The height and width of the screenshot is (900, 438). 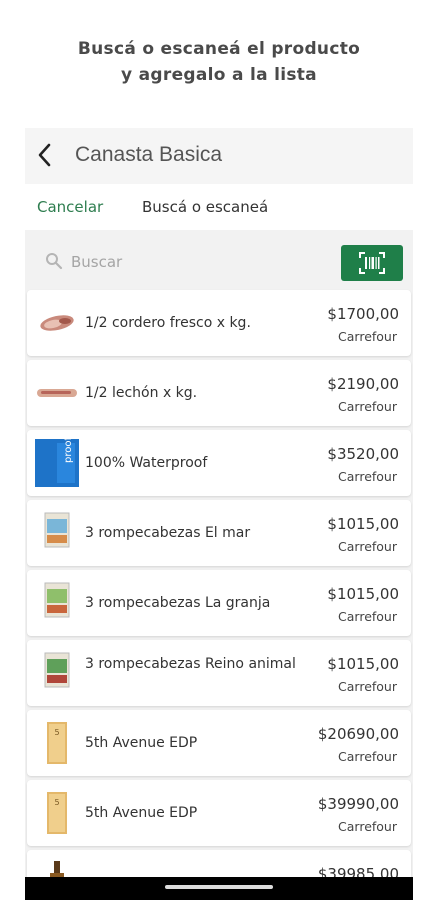 I want to click on action-bar: Cancelar Buscá o escaneá, so click(x=219, y=207).